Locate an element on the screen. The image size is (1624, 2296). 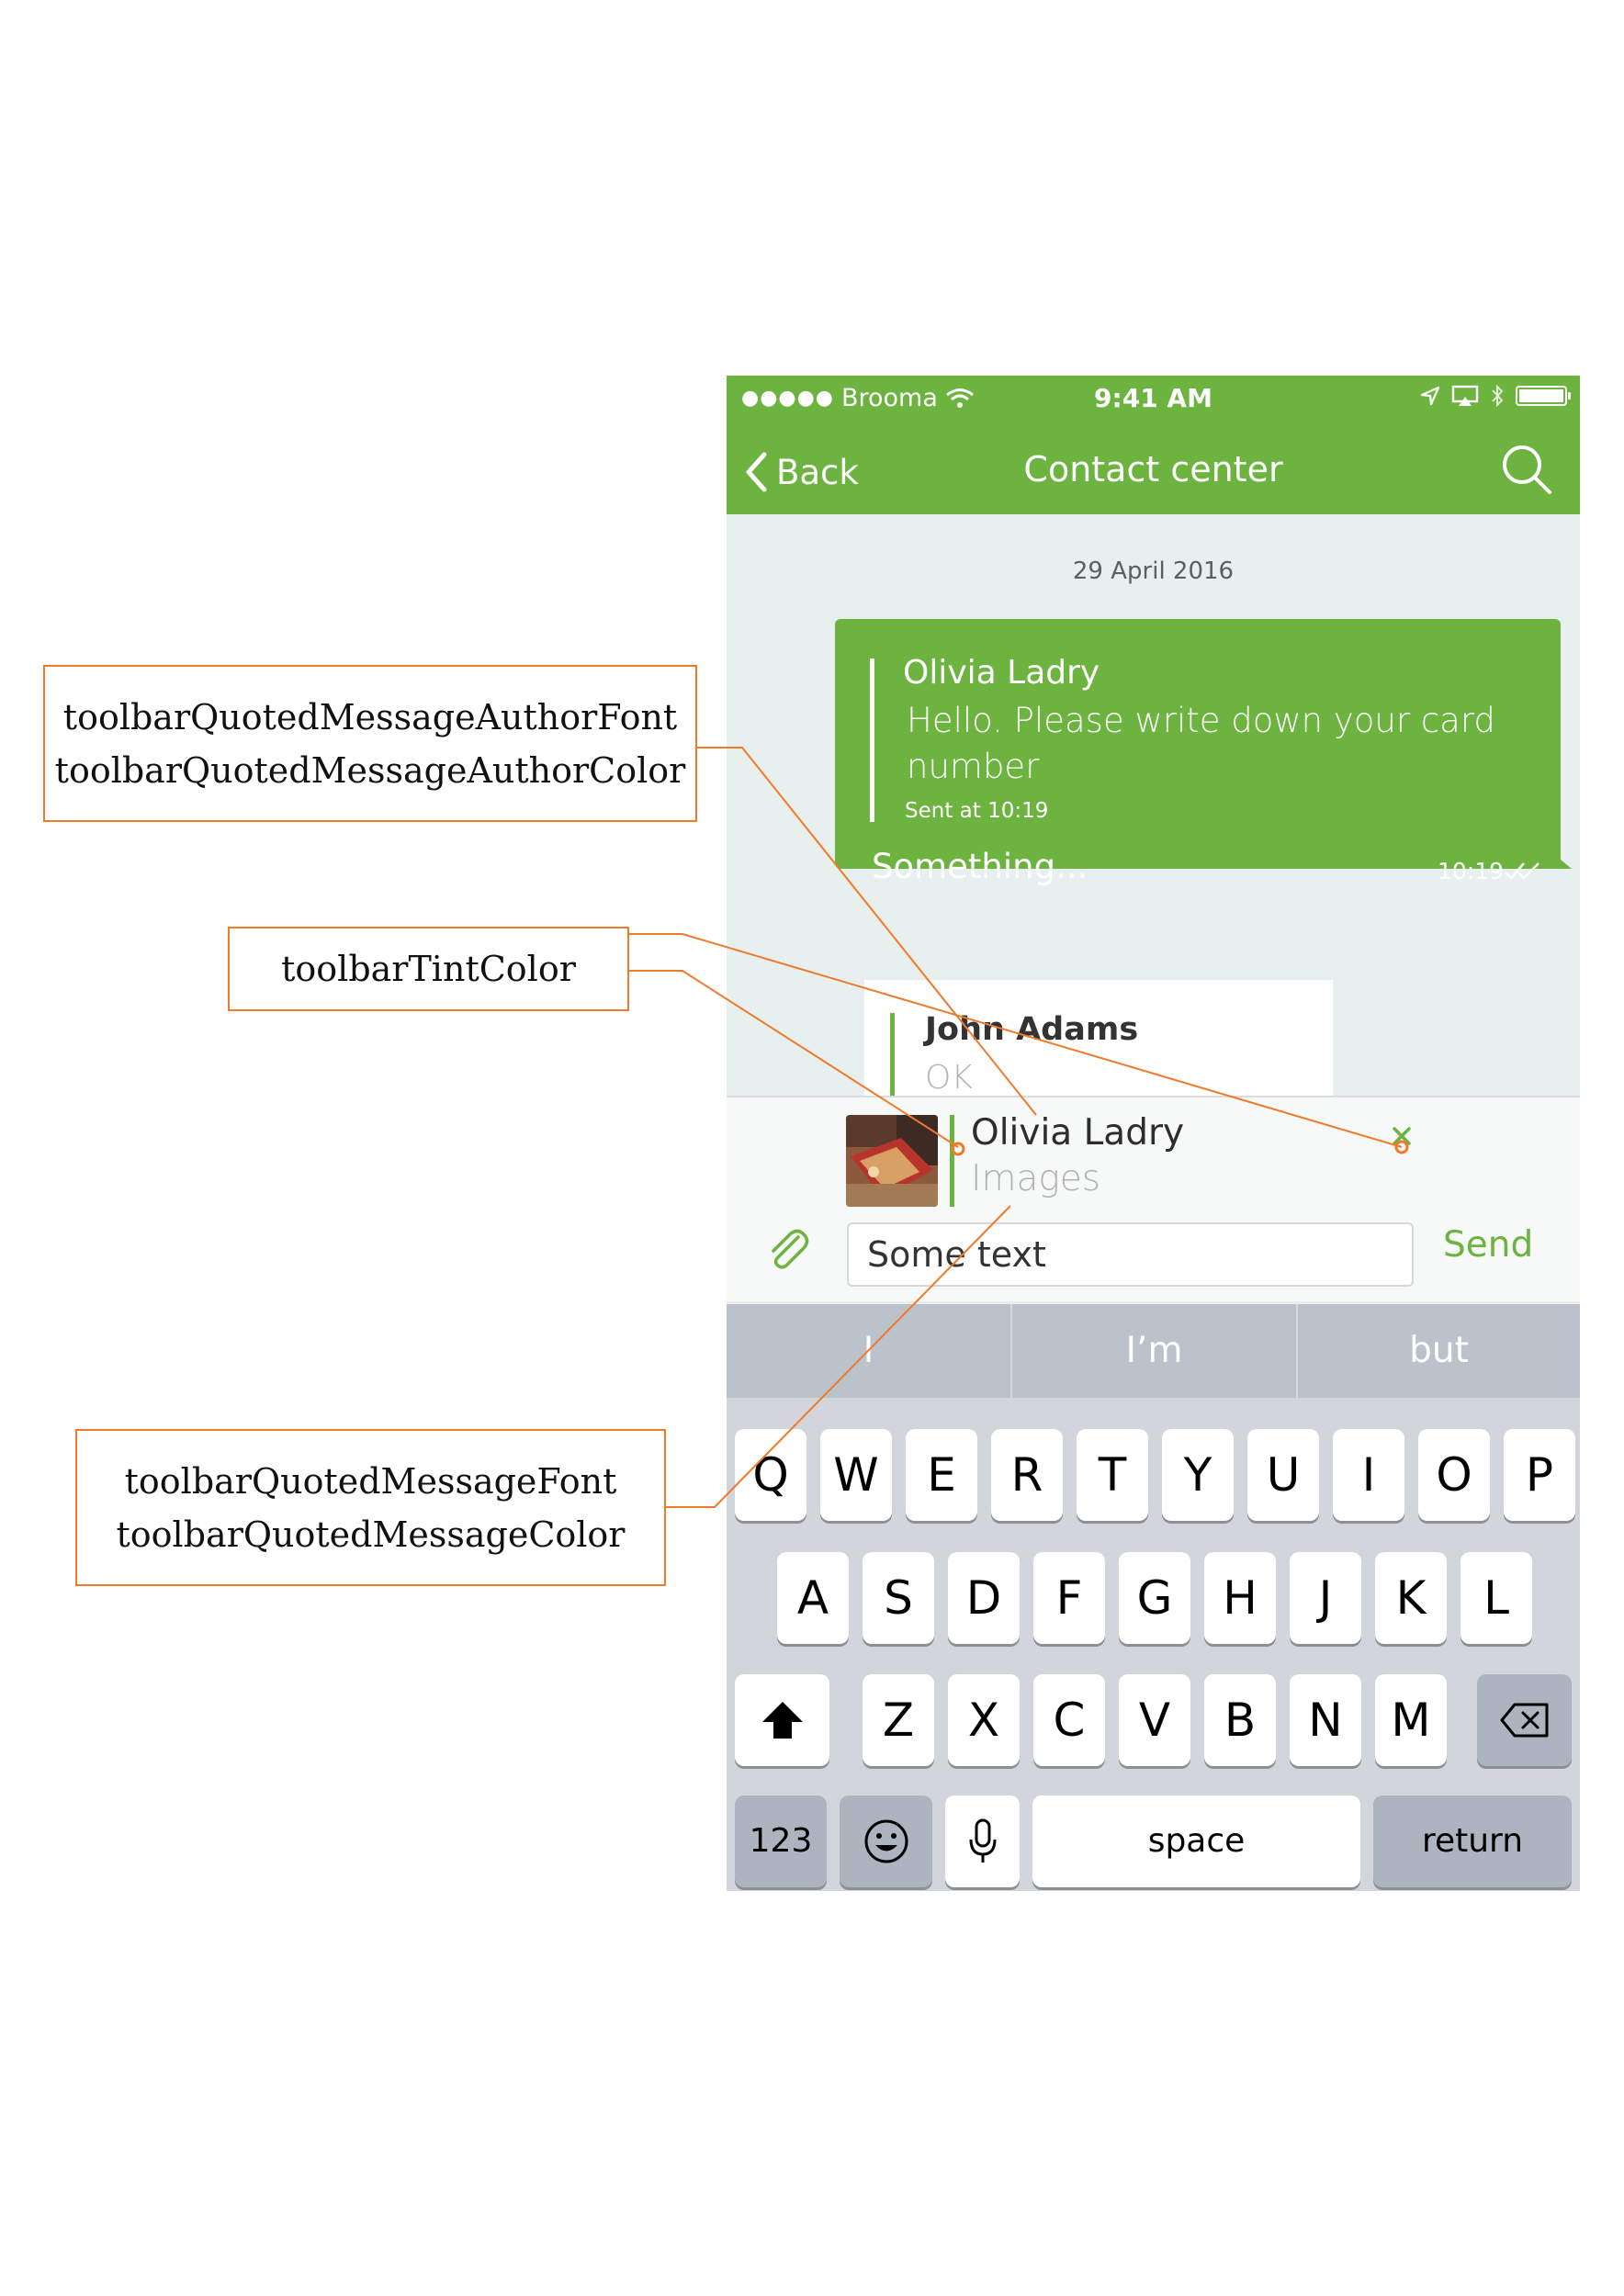
battery-icon is located at coordinates (1543, 396).